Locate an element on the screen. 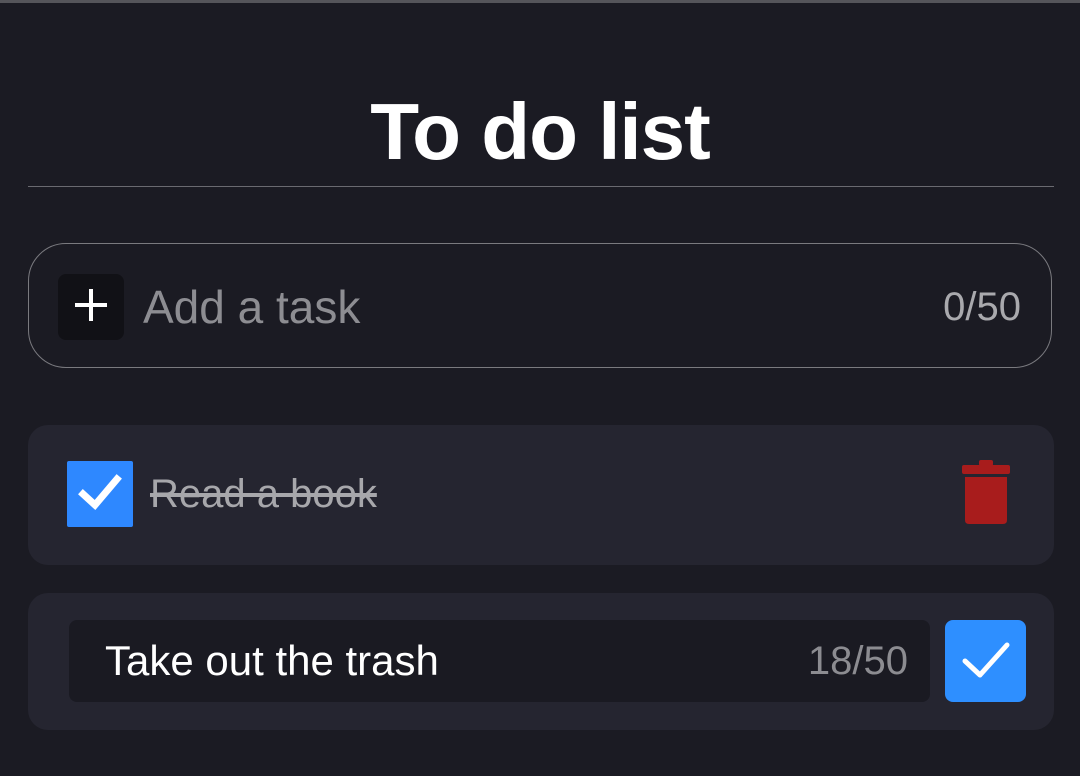  task-complete-checkbox is located at coordinates (100, 494).